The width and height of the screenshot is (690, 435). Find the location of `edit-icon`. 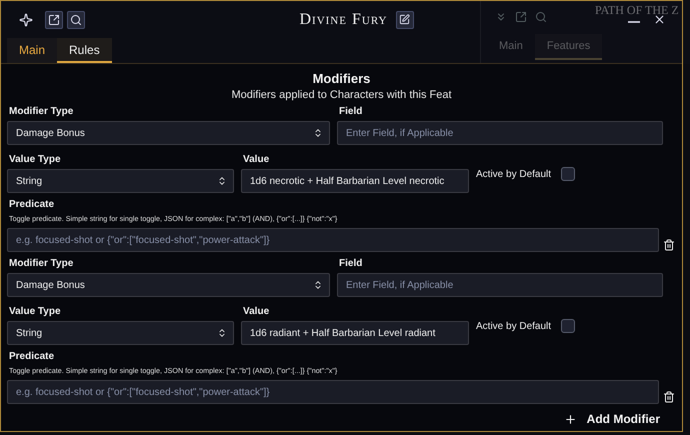

edit-icon is located at coordinates (405, 19).